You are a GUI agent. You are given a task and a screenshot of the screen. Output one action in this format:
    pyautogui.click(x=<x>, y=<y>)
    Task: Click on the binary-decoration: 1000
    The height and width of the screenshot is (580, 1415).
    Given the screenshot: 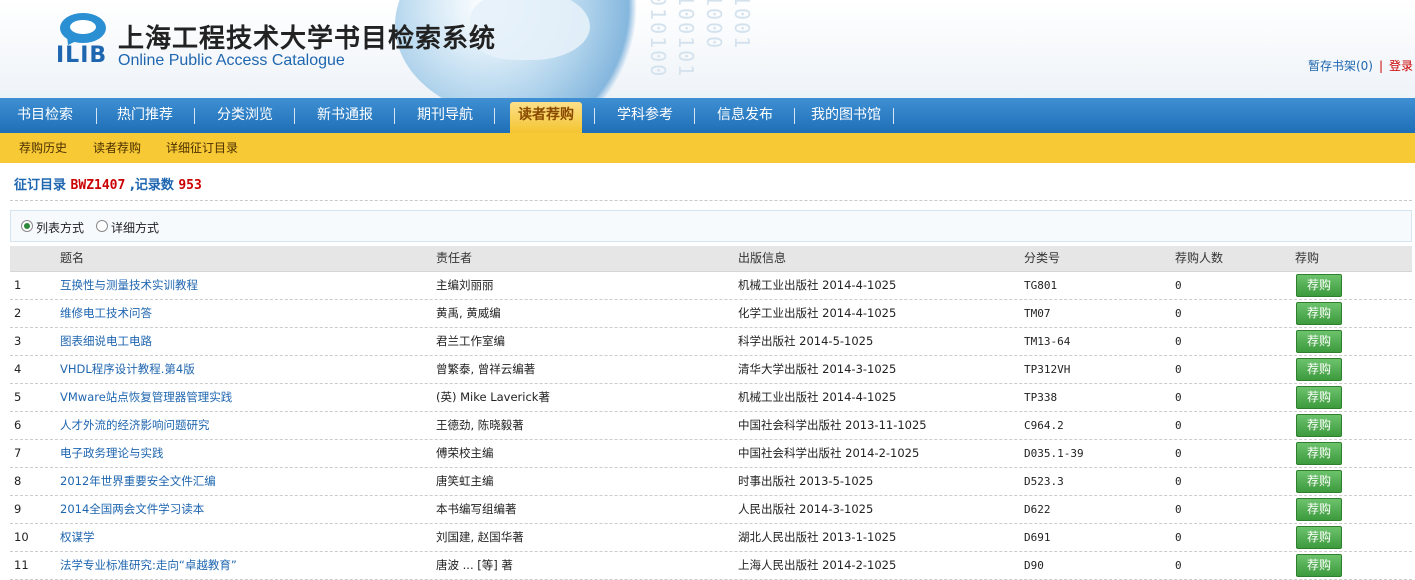 What is the action you would take?
    pyautogui.click(x=714, y=25)
    